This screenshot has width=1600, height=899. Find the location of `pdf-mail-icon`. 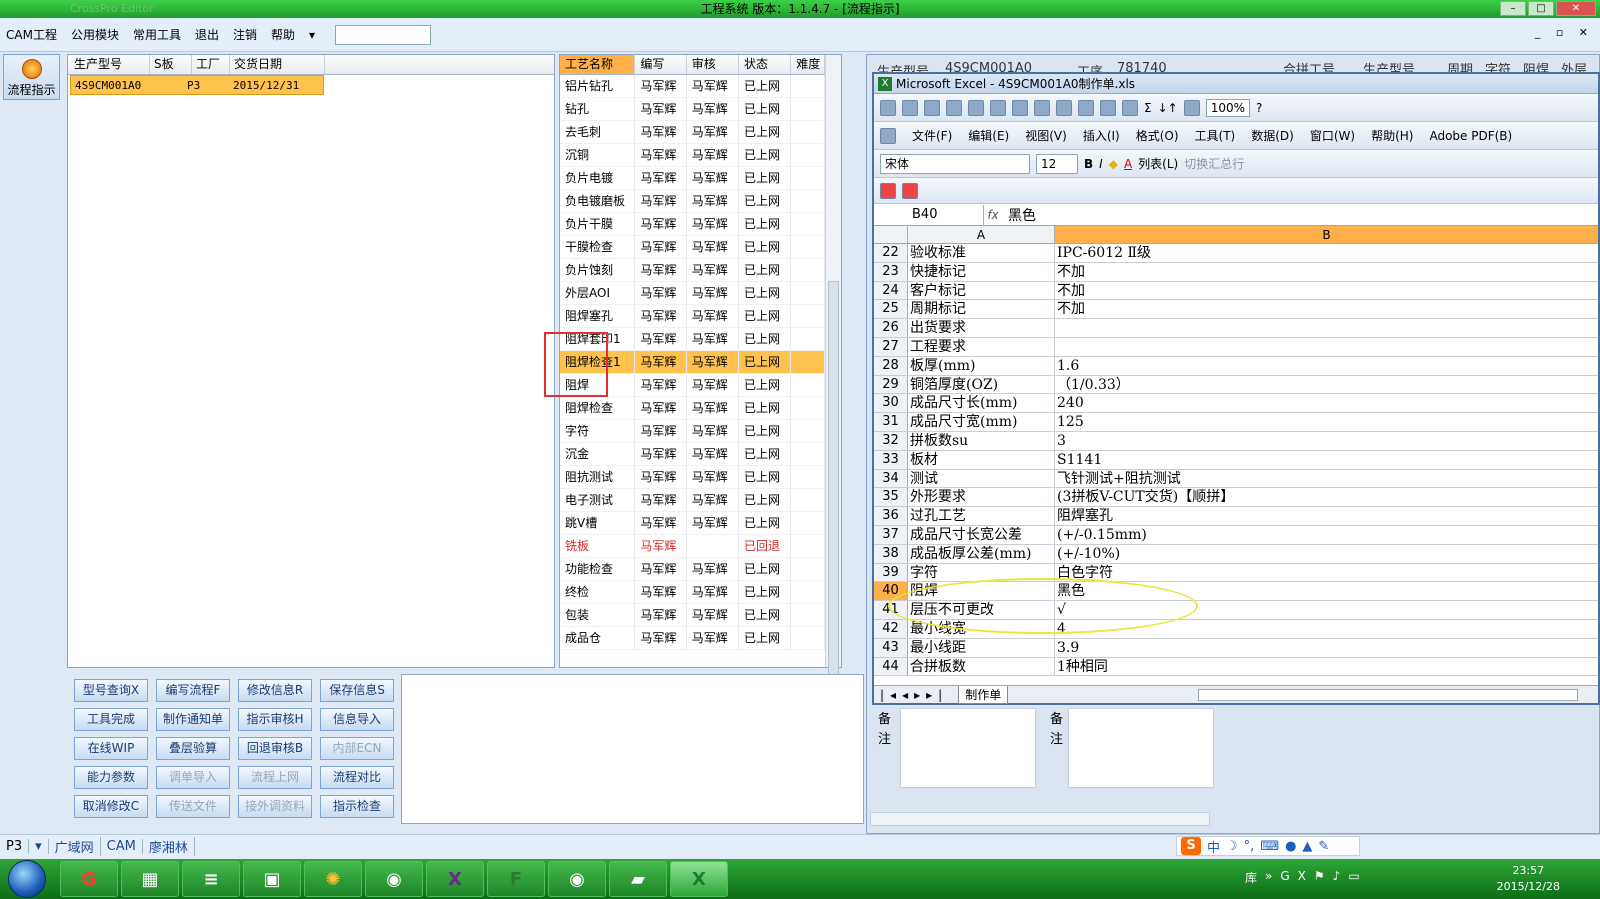

pdf-mail-icon is located at coordinates (910, 190).